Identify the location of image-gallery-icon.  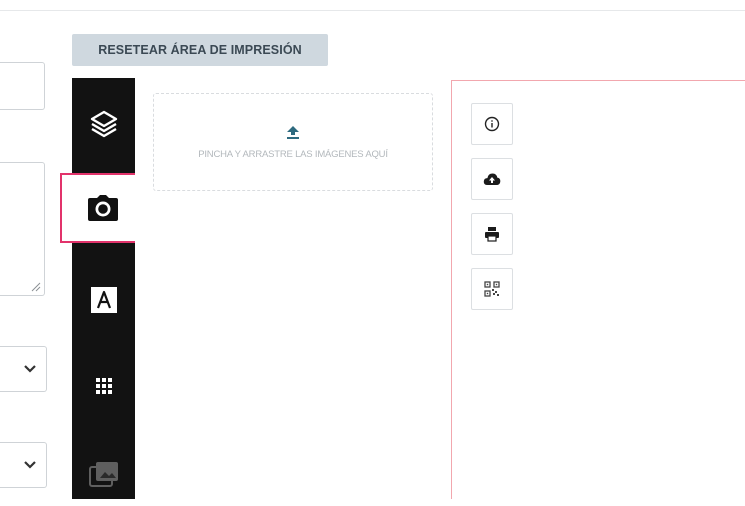
(103, 474).